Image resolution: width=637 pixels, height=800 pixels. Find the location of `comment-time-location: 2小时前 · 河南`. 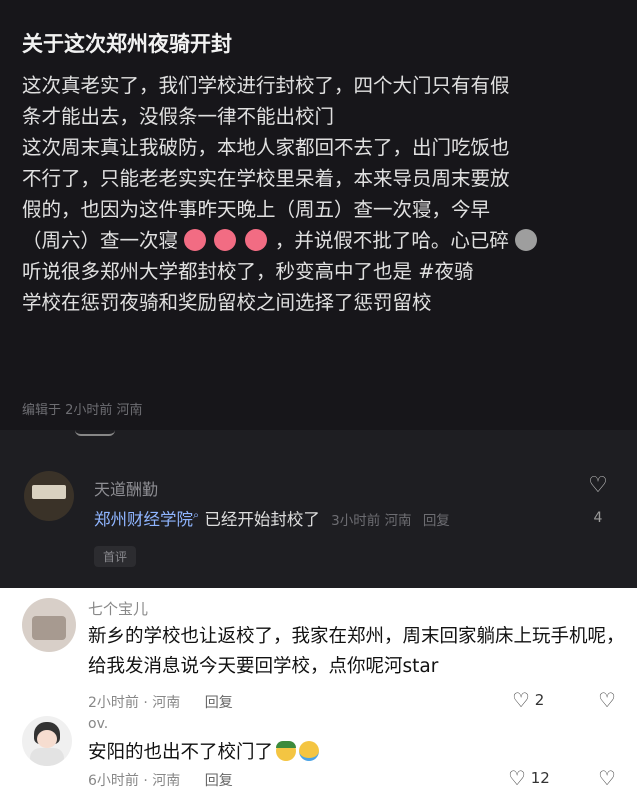

comment-time-location: 2小时前 · 河南 is located at coordinates (134, 703).